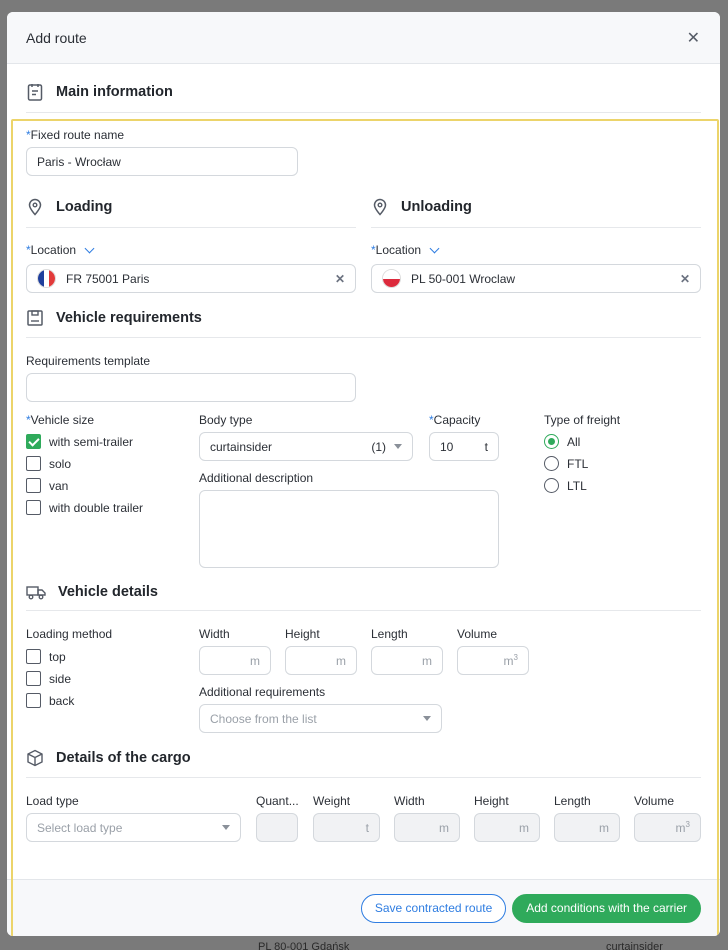  Describe the element at coordinates (654, 801) in the screenshot. I see `cargo-volume-label: Volume` at that location.